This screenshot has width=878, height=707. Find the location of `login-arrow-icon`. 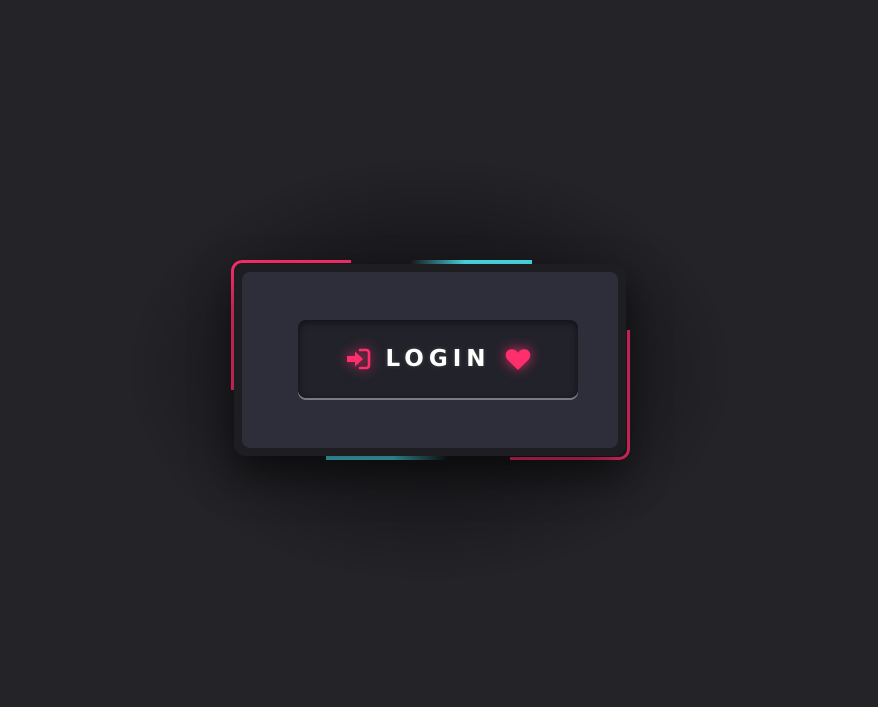

login-arrow-icon is located at coordinates (358, 359).